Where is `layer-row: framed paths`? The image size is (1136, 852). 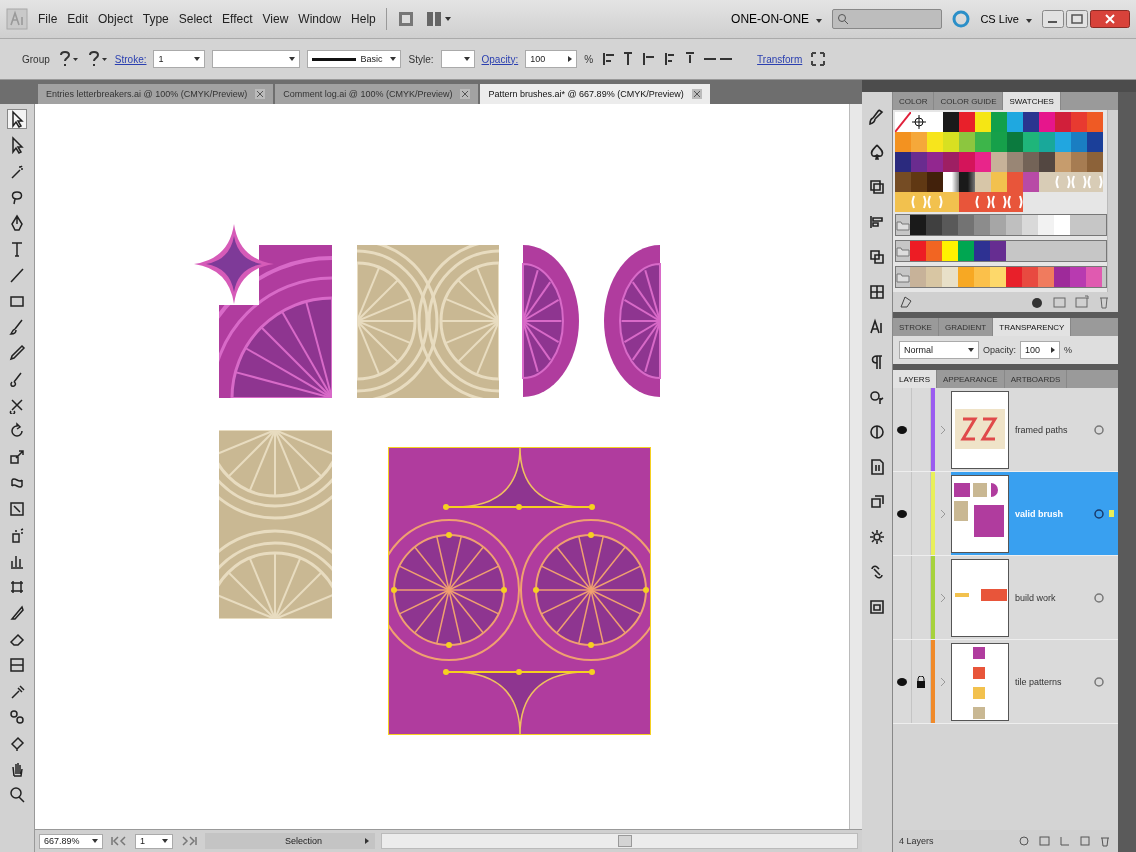 layer-row: framed paths is located at coordinates (1005, 430).